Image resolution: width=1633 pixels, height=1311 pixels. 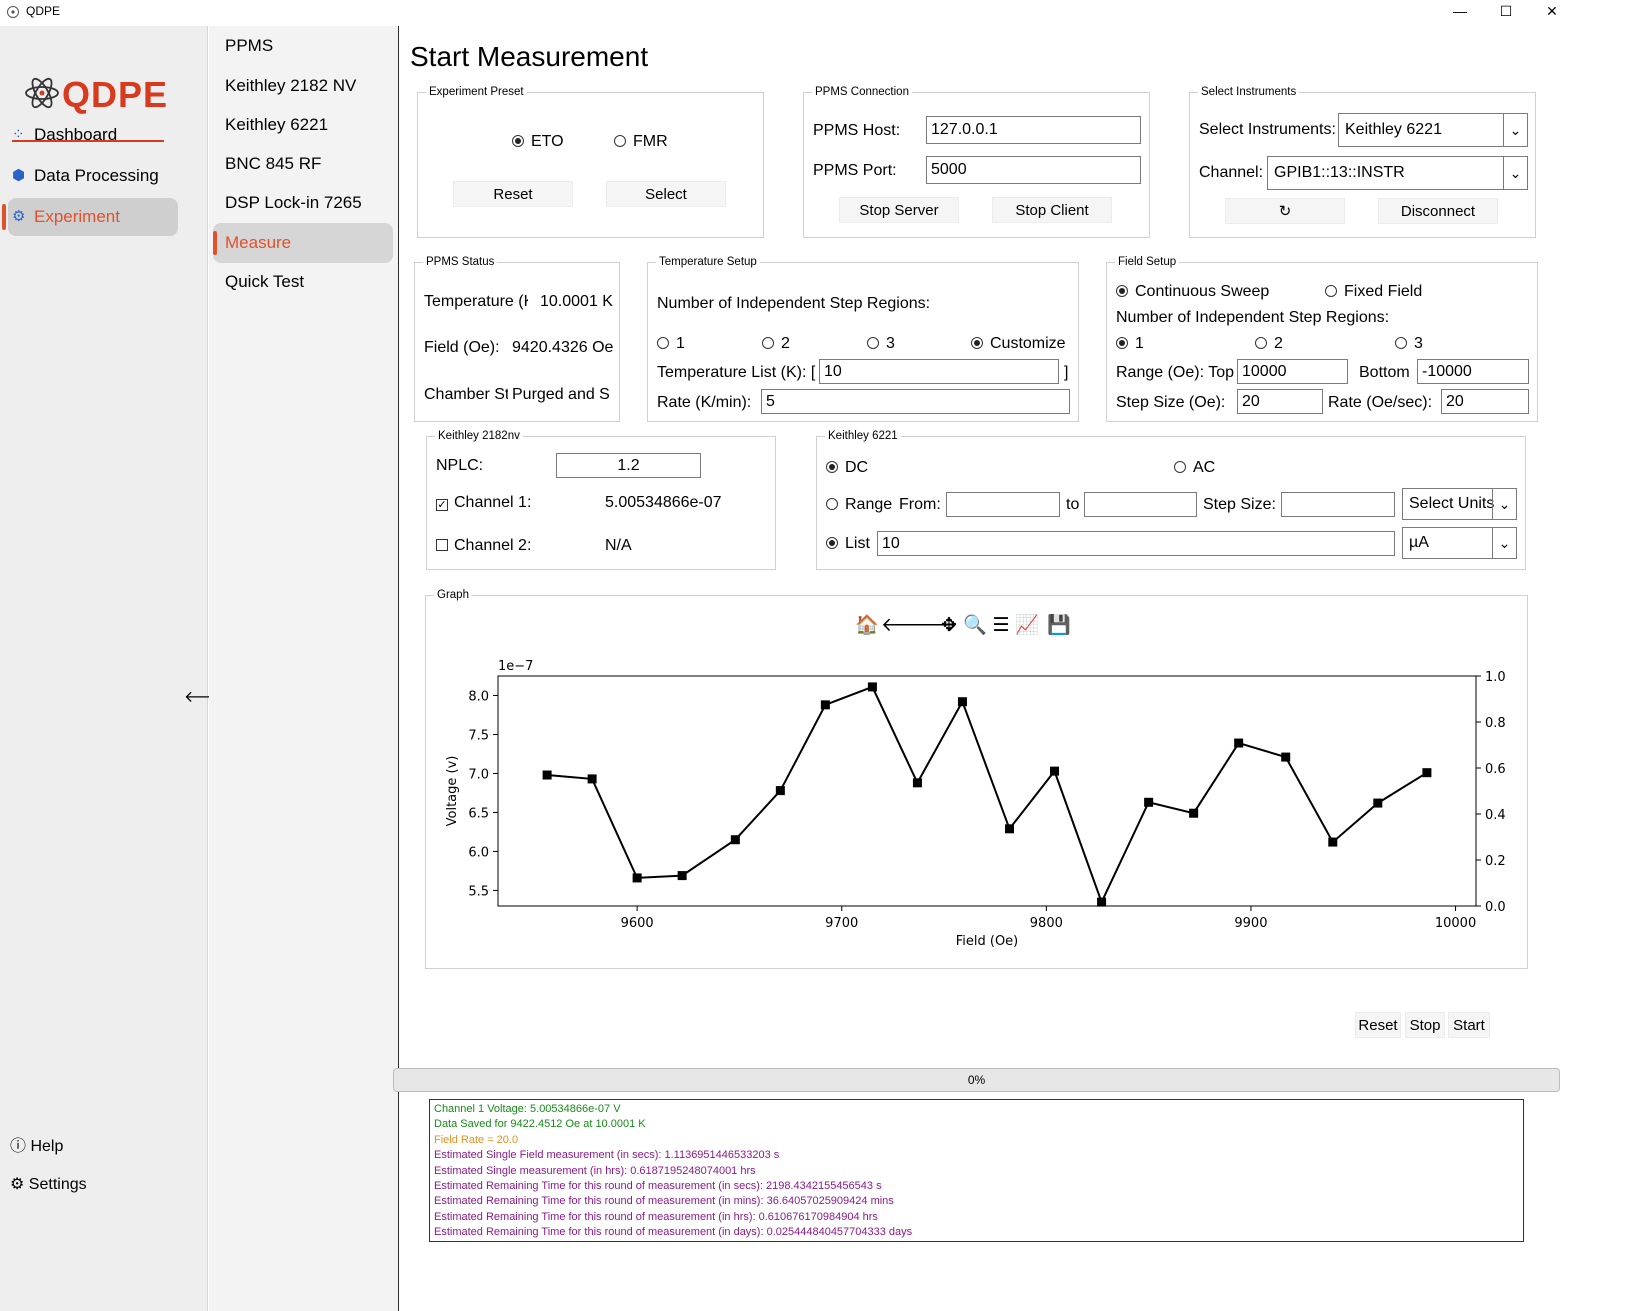 I want to click on continuous-sweep-radio: Continuous Sweep, so click(x=1192, y=292).